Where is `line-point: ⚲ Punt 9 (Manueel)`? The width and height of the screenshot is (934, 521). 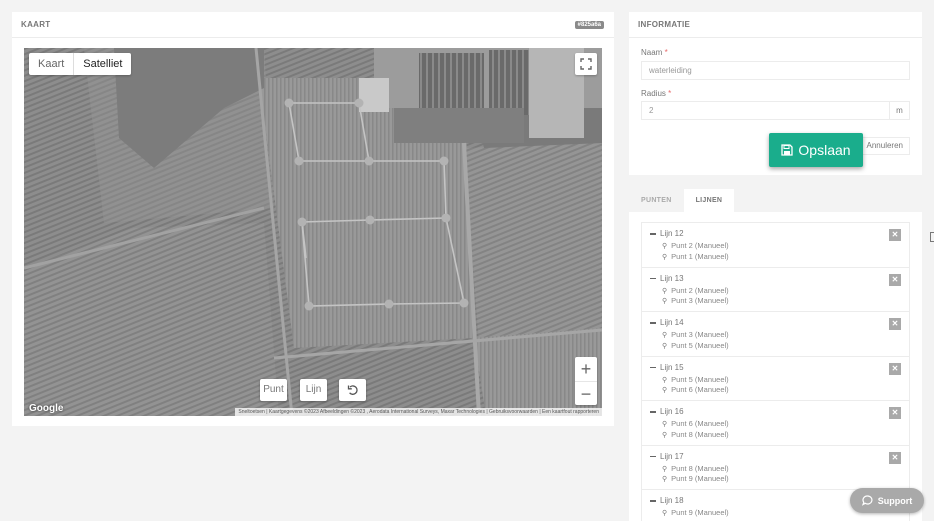
line-point: ⚲ Punt 9 (Manueel) is located at coordinates (695, 478).